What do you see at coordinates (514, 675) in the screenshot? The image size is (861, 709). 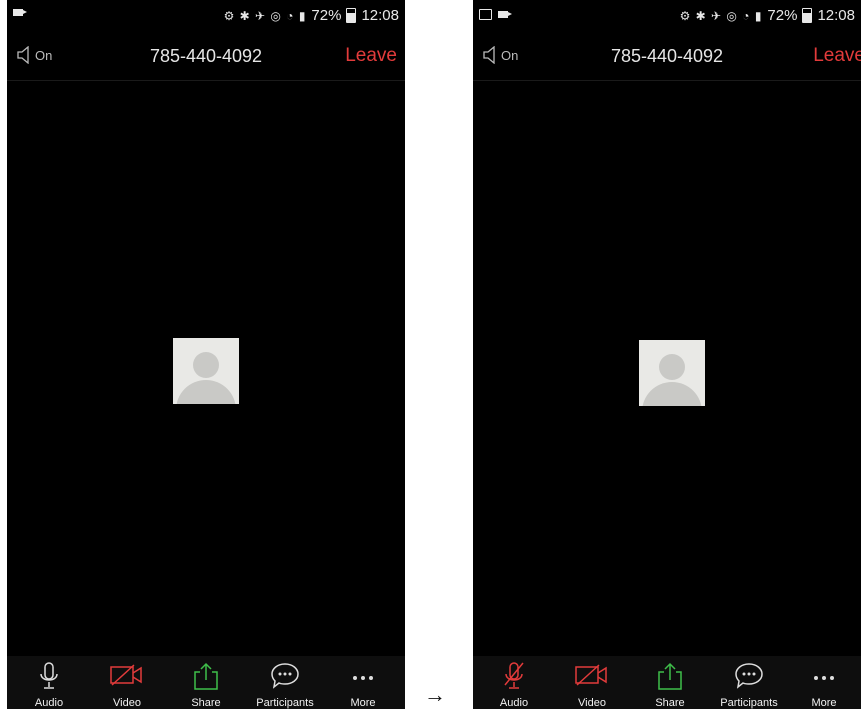 I see `microphone-muted-icon` at bounding box center [514, 675].